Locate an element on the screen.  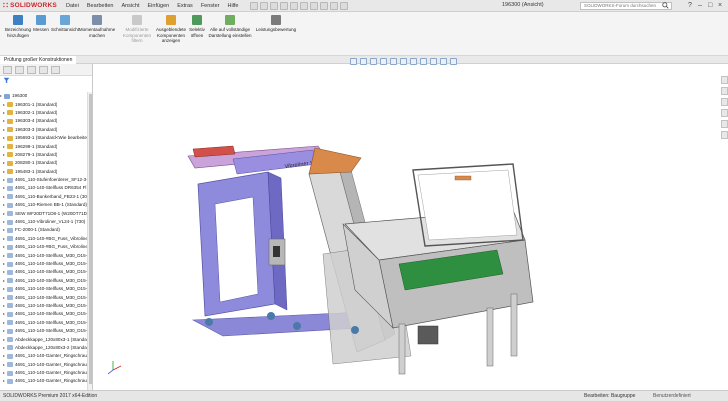
property-manager-tab-icon is located at coordinates (19, 69).